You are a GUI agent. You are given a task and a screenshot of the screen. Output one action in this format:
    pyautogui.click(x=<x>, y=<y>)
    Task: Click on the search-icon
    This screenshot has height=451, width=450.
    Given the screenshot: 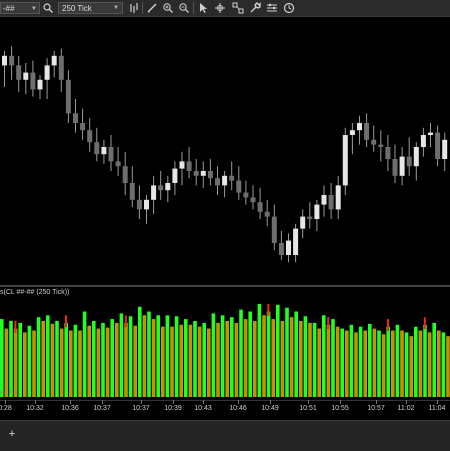 What is the action you would take?
    pyautogui.click(x=48, y=8)
    